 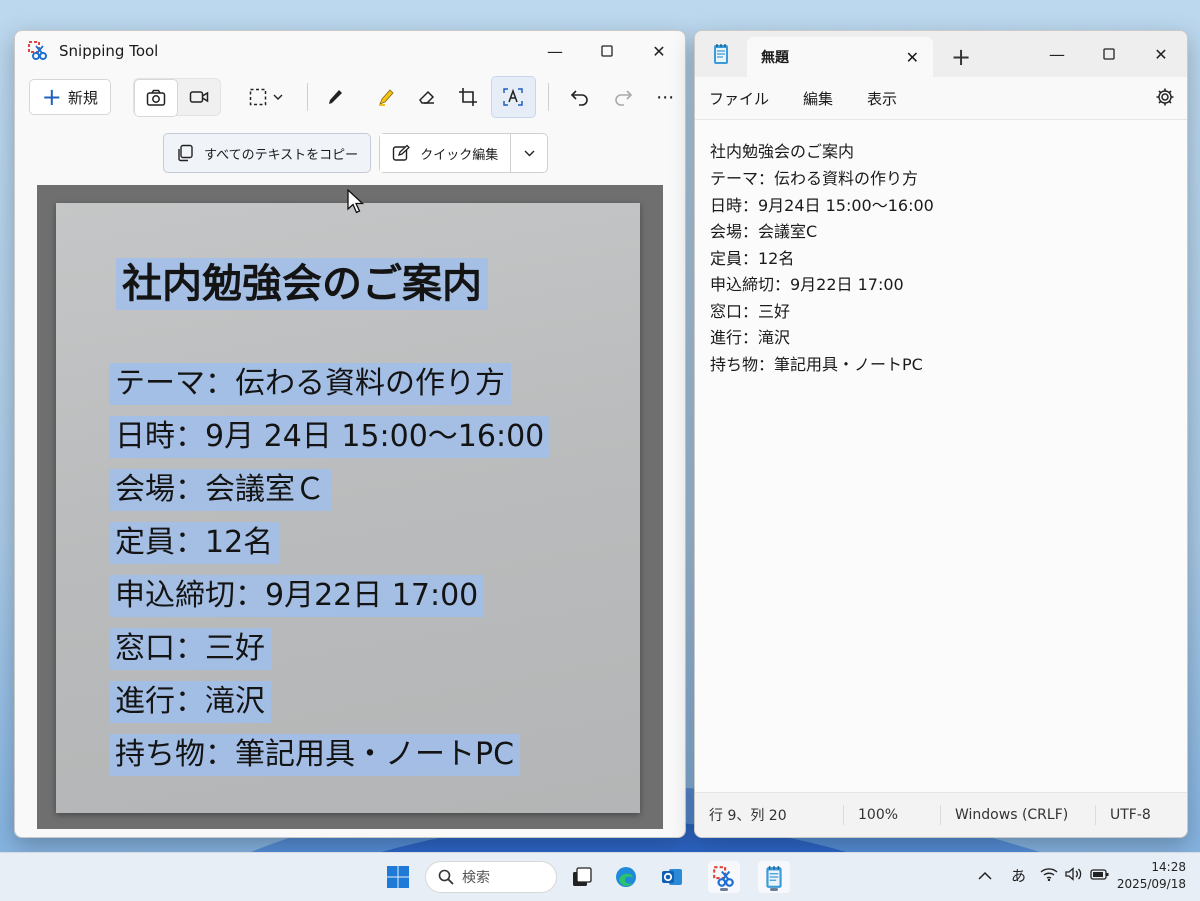 I want to click on zoom-level: 100%, so click(x=892, y=815).